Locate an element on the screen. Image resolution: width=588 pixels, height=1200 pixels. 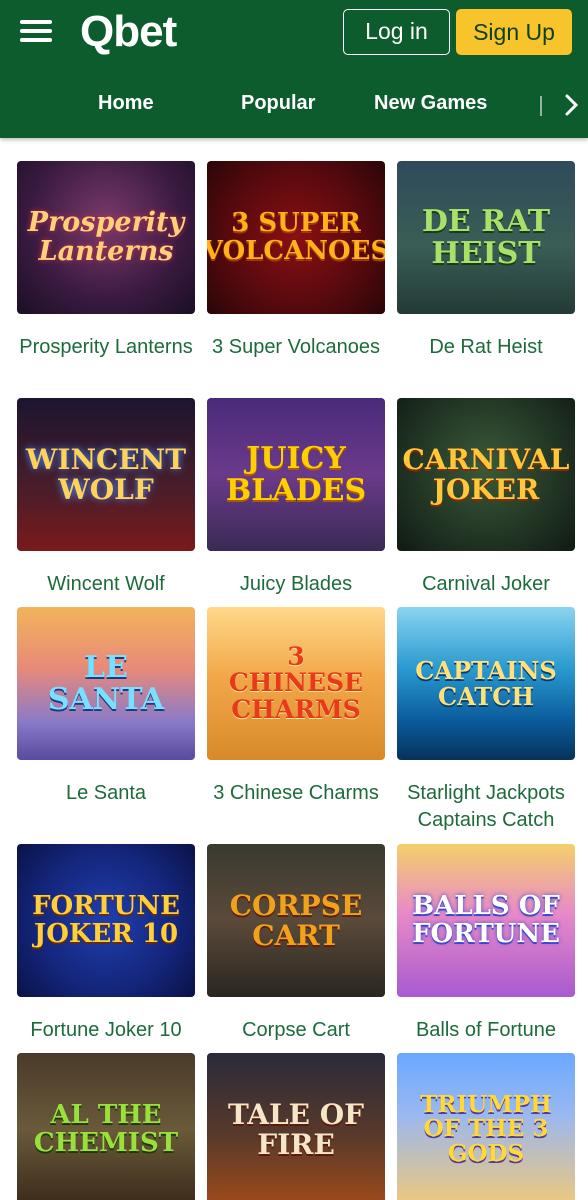
game-card: TRIUMPH OF THE 3 GODS is located at coordinates (486, 1126).